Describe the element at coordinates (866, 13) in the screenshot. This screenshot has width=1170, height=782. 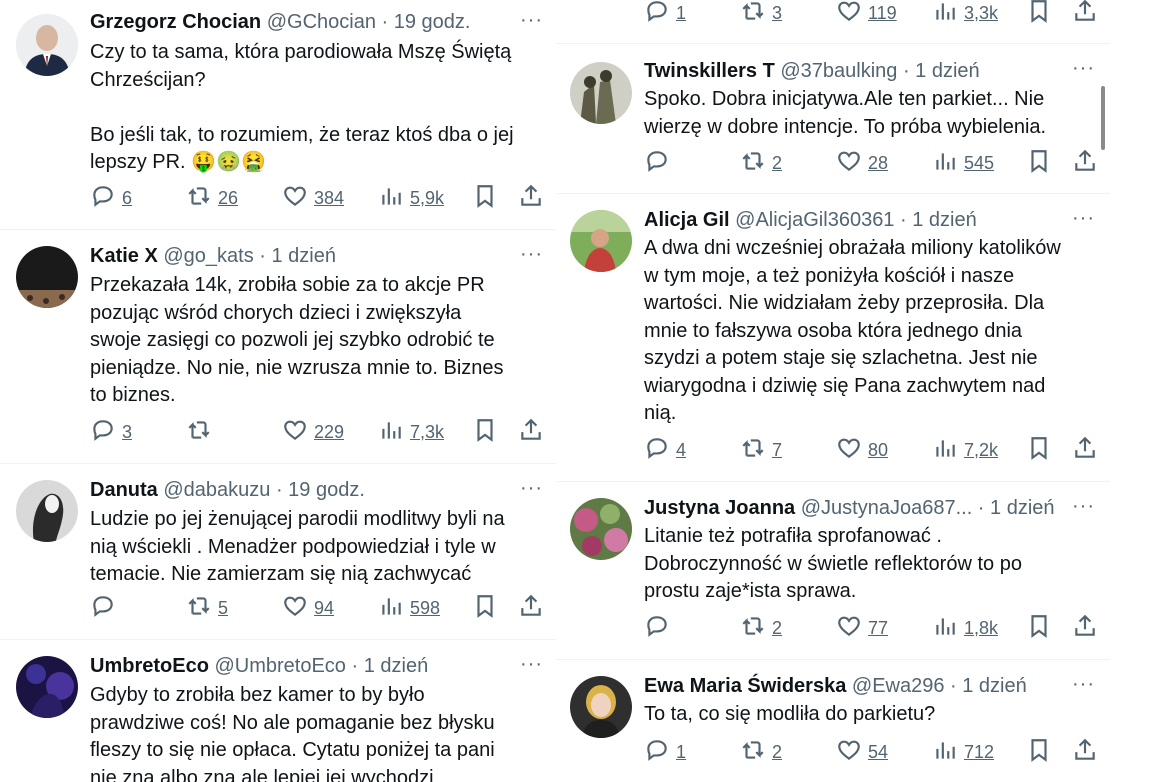
I see `like-button: 119` at that location.